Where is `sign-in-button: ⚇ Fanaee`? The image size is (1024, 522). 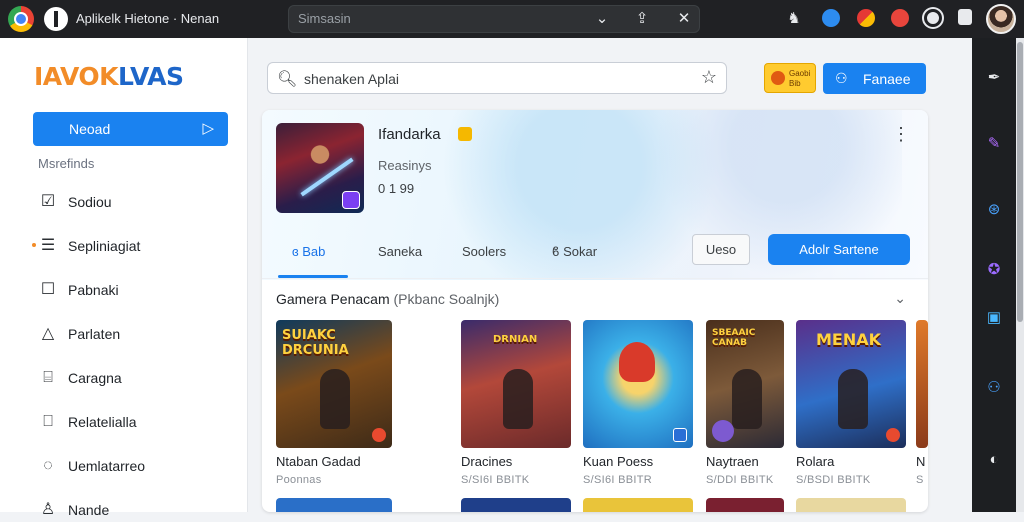 sign-in-button: ⚇ Fanaee is located at coordinates (874, 78).